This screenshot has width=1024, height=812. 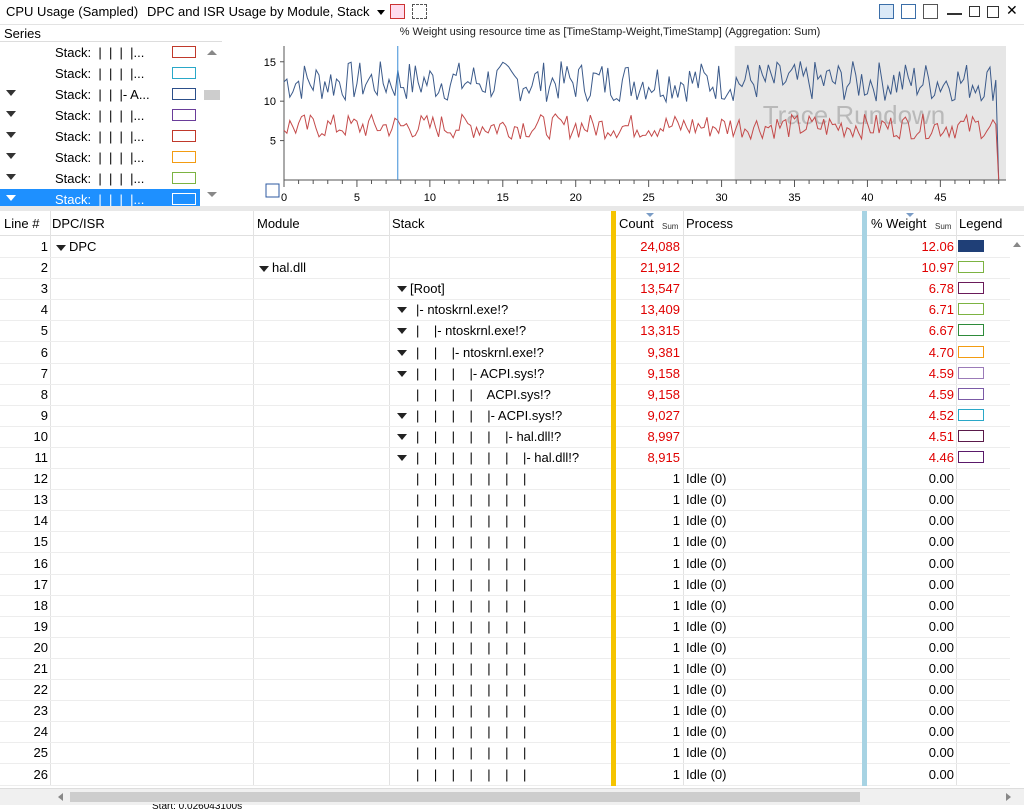 I want to click on table-row: 3 [Root] 13,547 6.78, so click(x=505, y=289).